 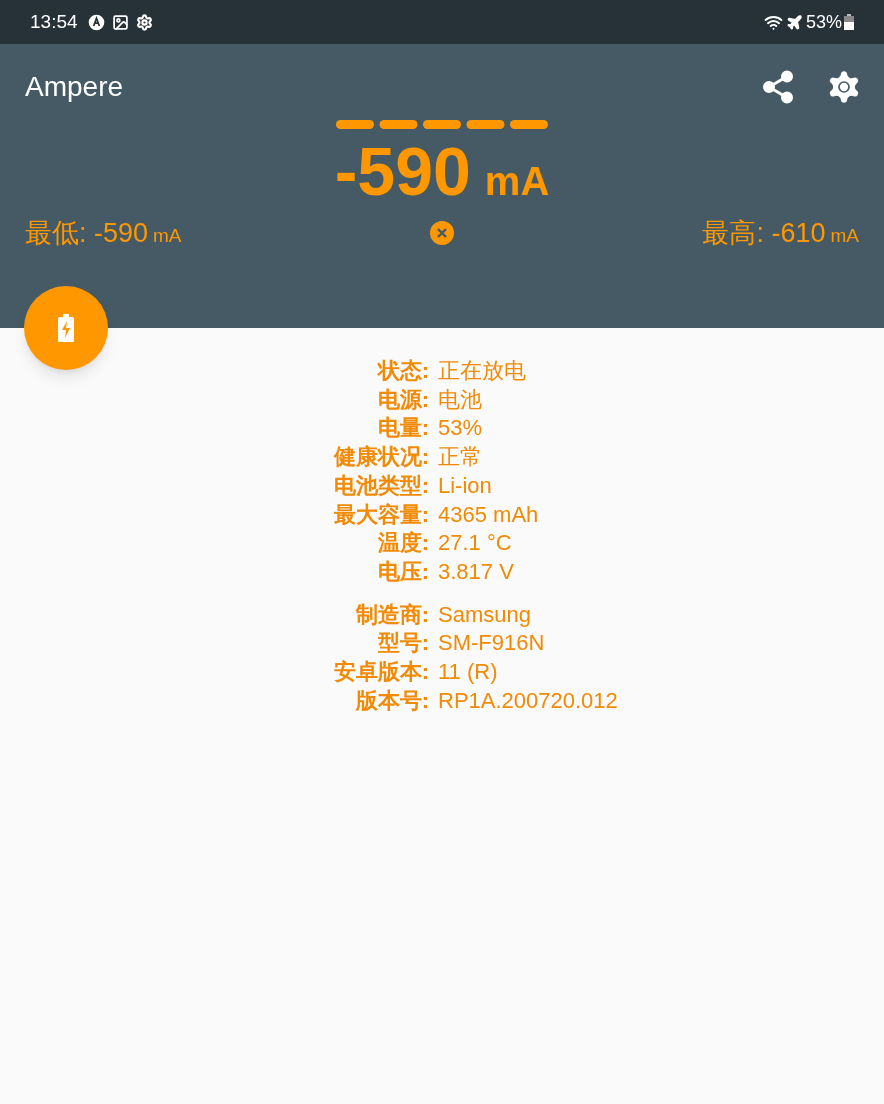 I want to click on info-value: 电池, so click(x=460, y=399).